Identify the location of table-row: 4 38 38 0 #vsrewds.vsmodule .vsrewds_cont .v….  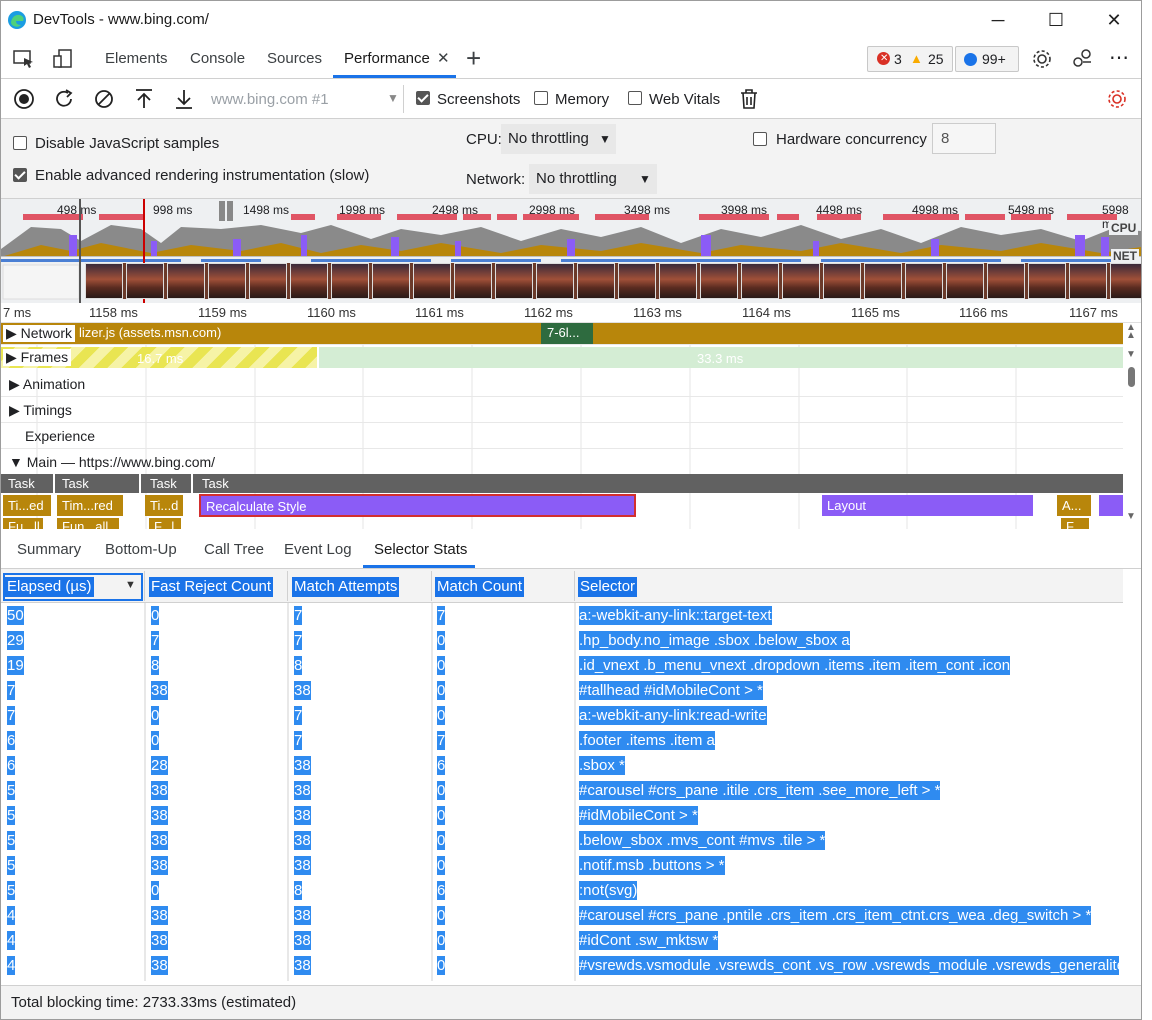
(562, 965).